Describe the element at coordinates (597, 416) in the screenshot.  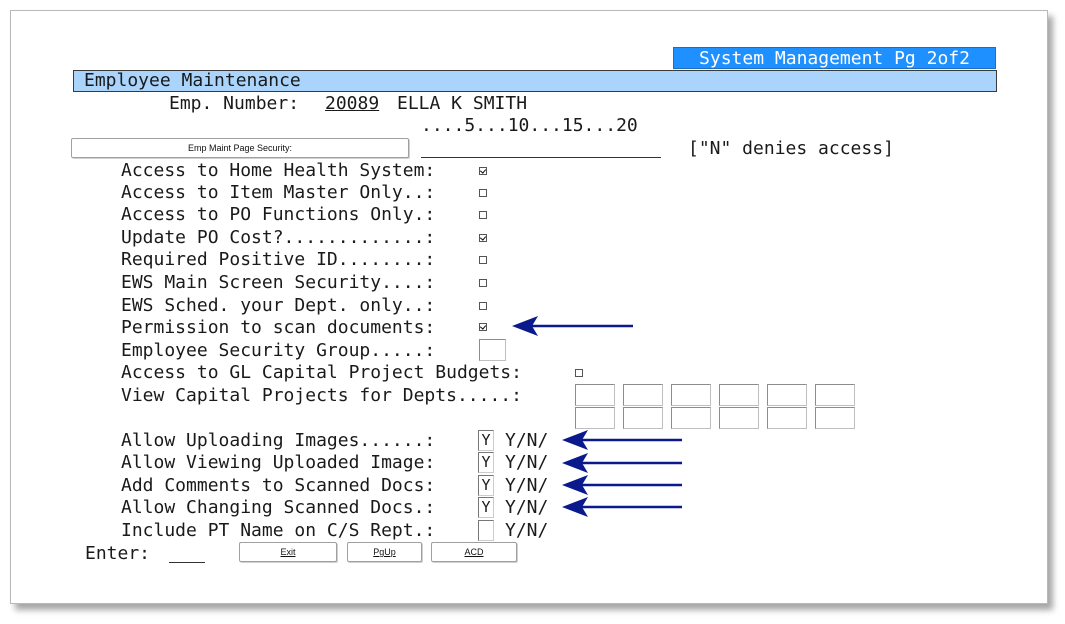
I see `callout-arrows` at that location.